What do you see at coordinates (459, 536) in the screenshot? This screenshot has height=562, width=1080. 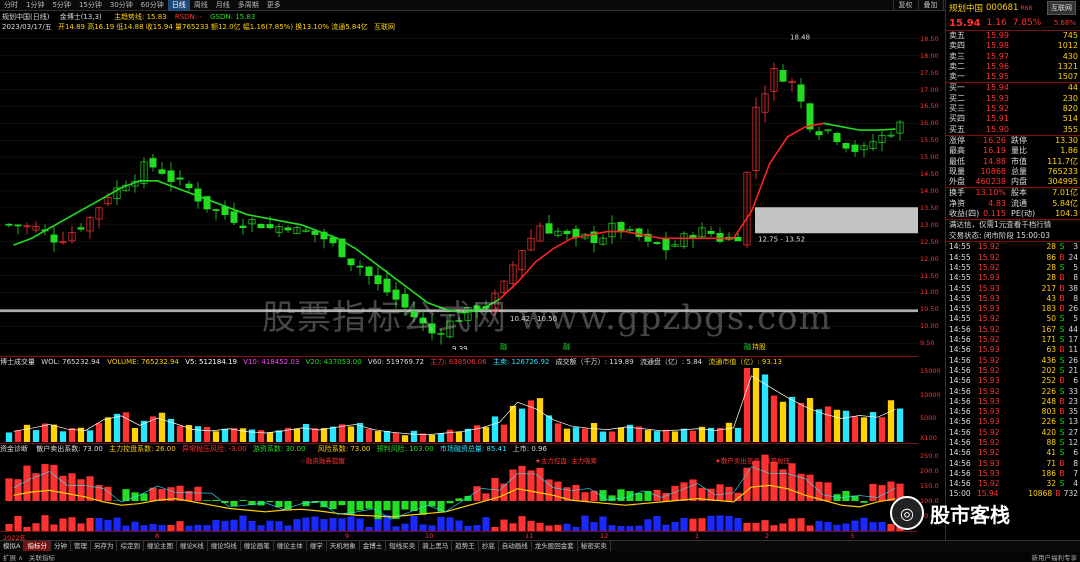 I see `date-axis: 2022年 8 9 10 11 12 1 2 3` at bounding box center [459, 536].